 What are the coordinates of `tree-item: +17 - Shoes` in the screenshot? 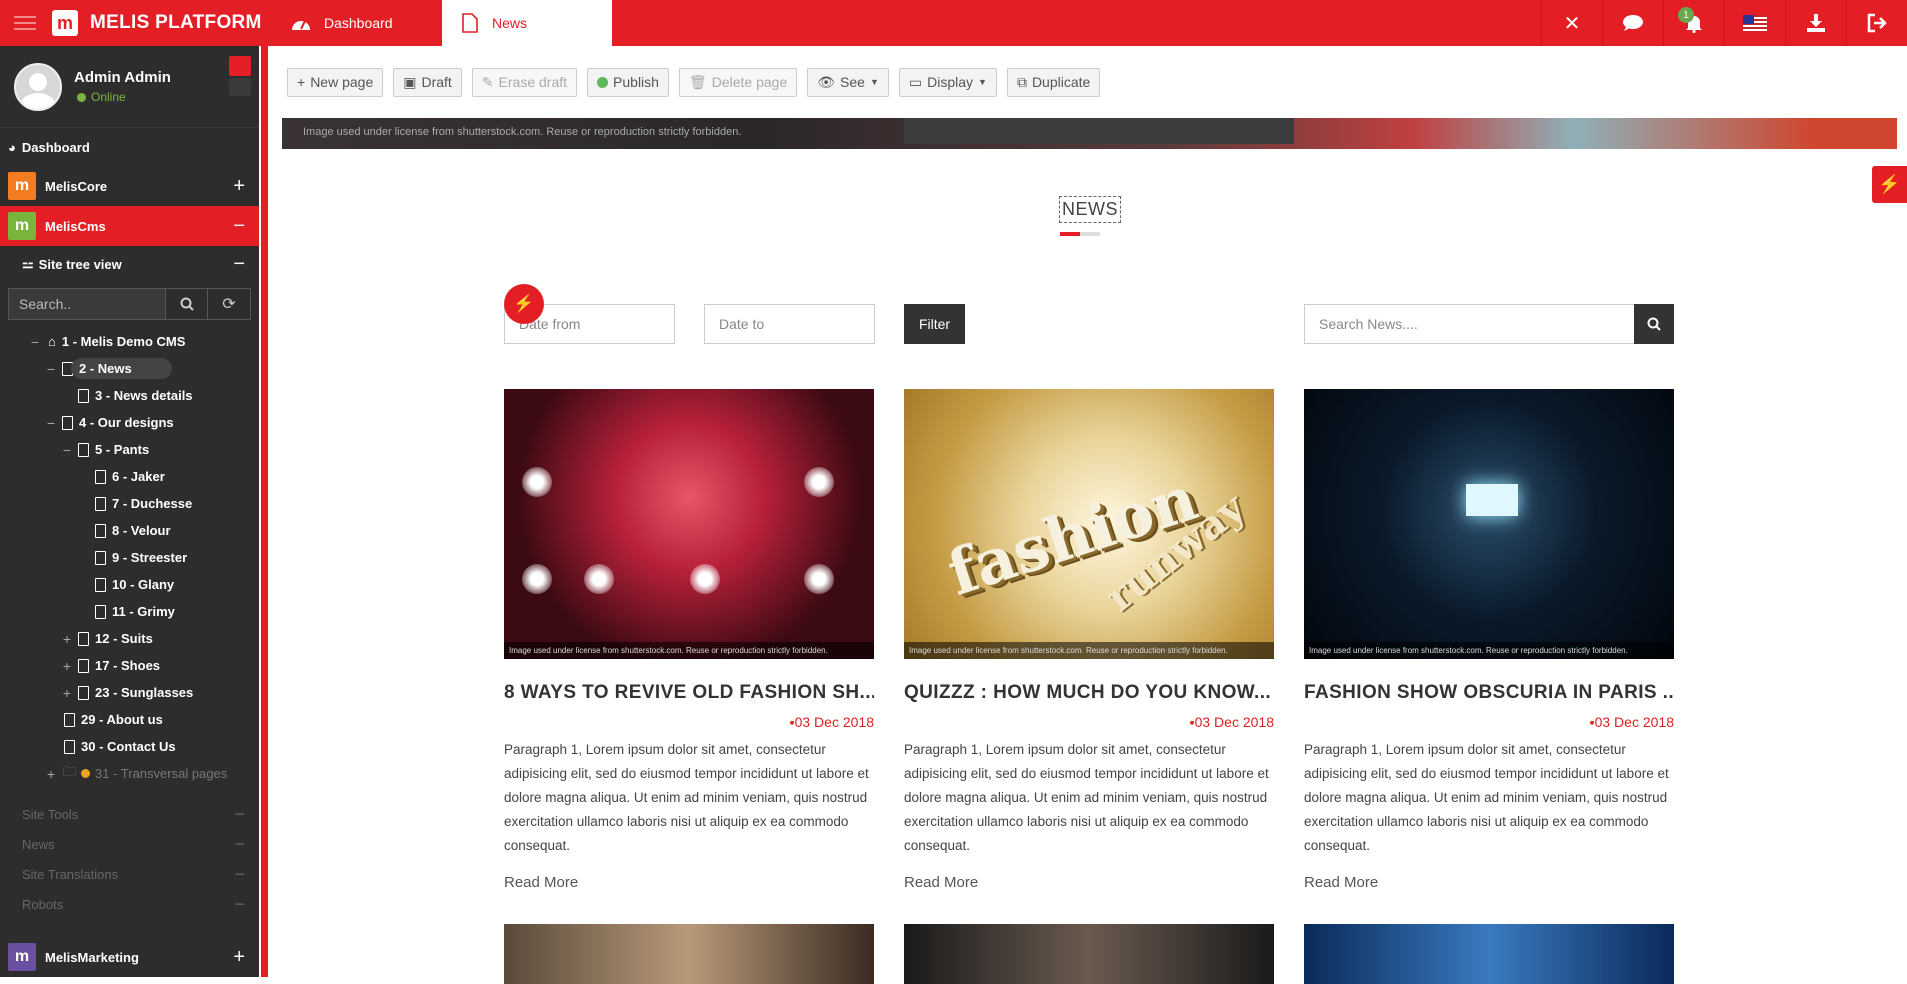 It's located at (129, 665).